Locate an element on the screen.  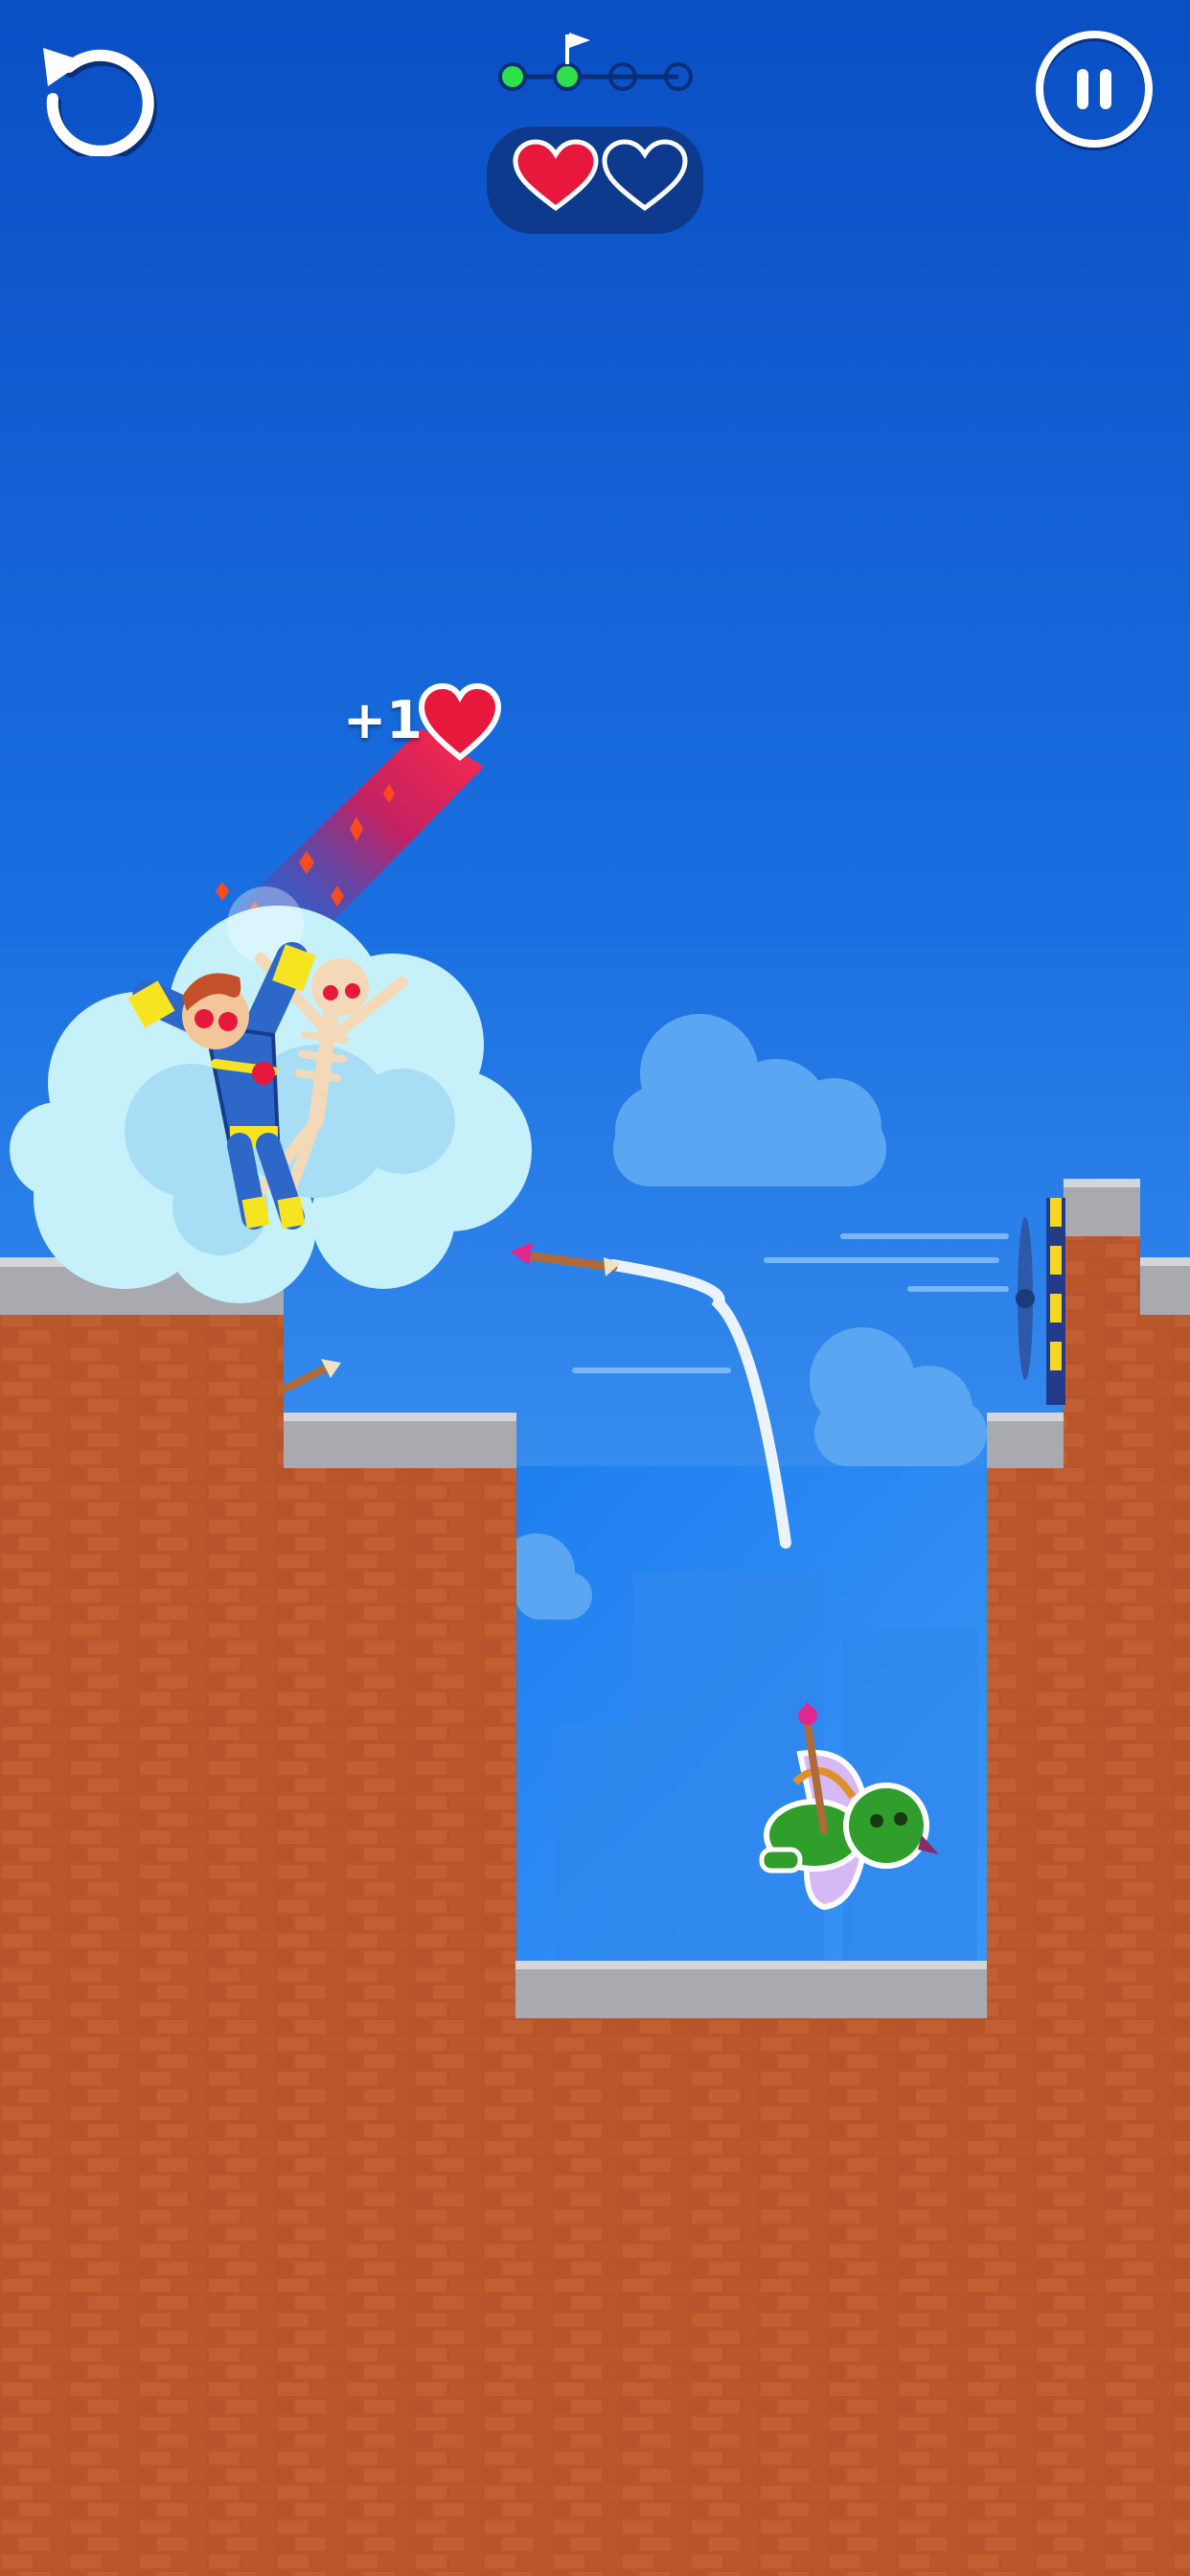
pause-icon is located at coordinates (1095, 90).